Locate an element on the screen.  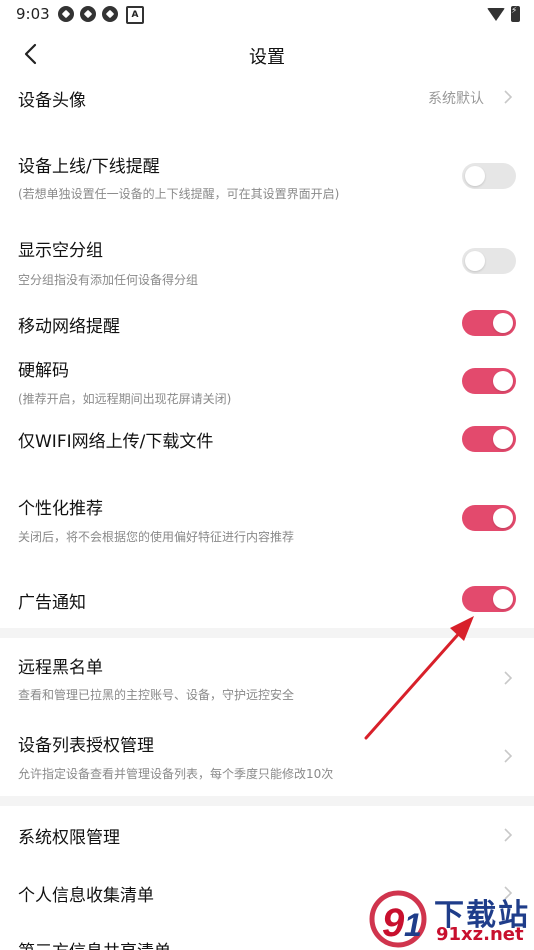
watermark: 9 1 下载站 91xz.net is located at coordinates (451, 919).